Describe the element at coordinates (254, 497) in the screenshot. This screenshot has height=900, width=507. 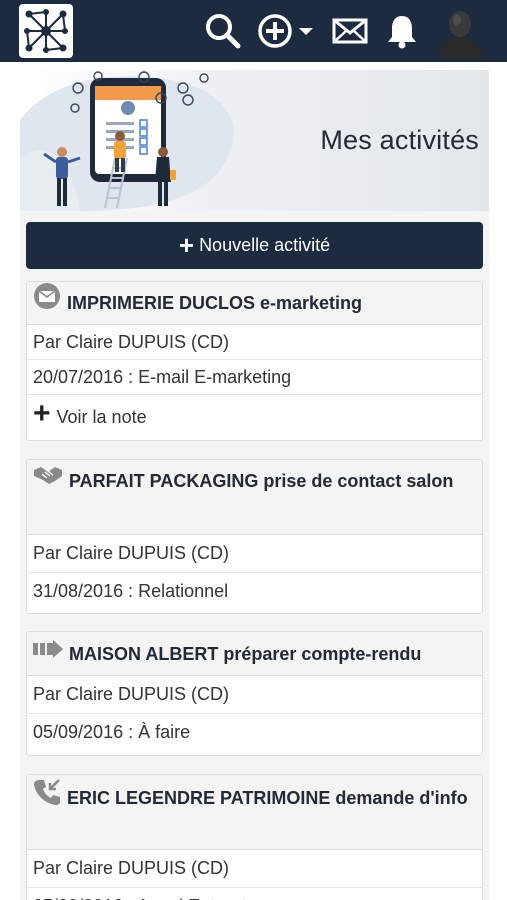
I see `activity-title-row: PARFAIT PACKAGING prise de contact salon` at that location.